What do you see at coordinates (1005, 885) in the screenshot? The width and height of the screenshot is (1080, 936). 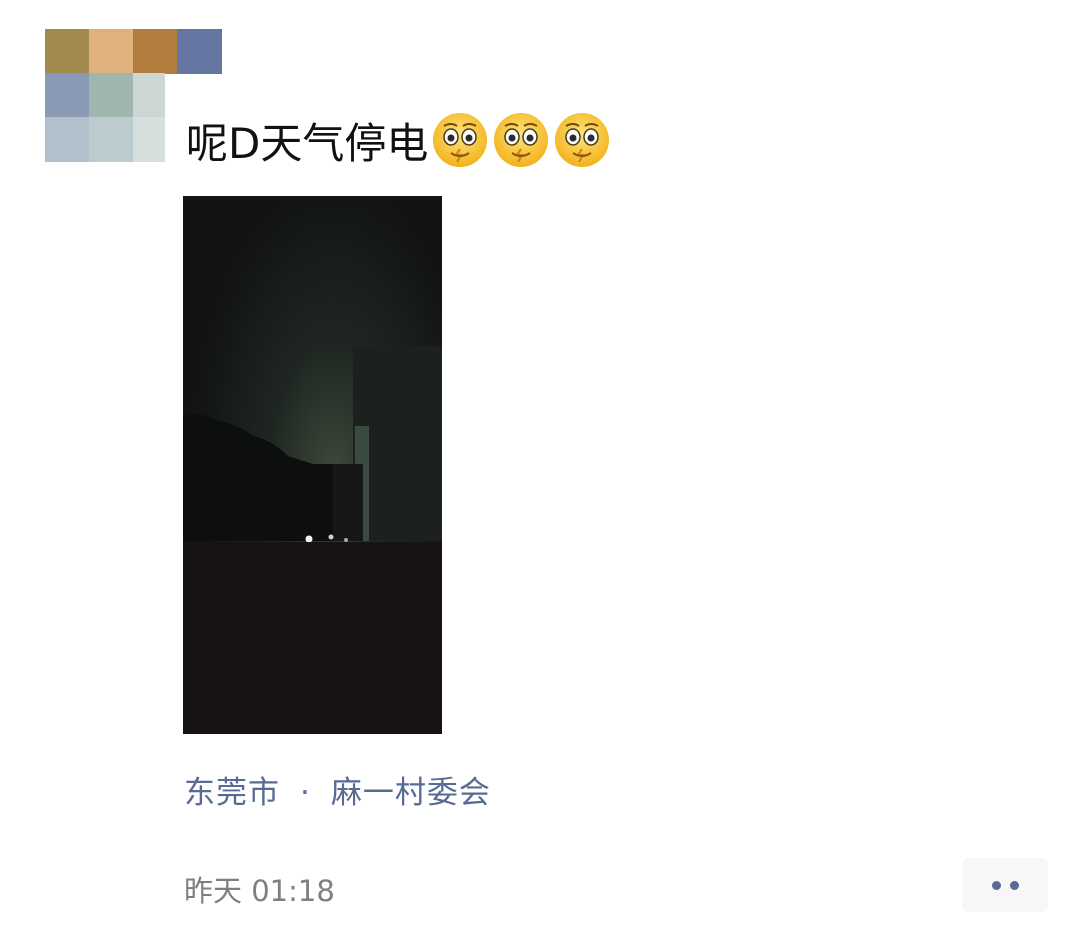 I see `more-dots-icon` at bounding box center [1005, 885].